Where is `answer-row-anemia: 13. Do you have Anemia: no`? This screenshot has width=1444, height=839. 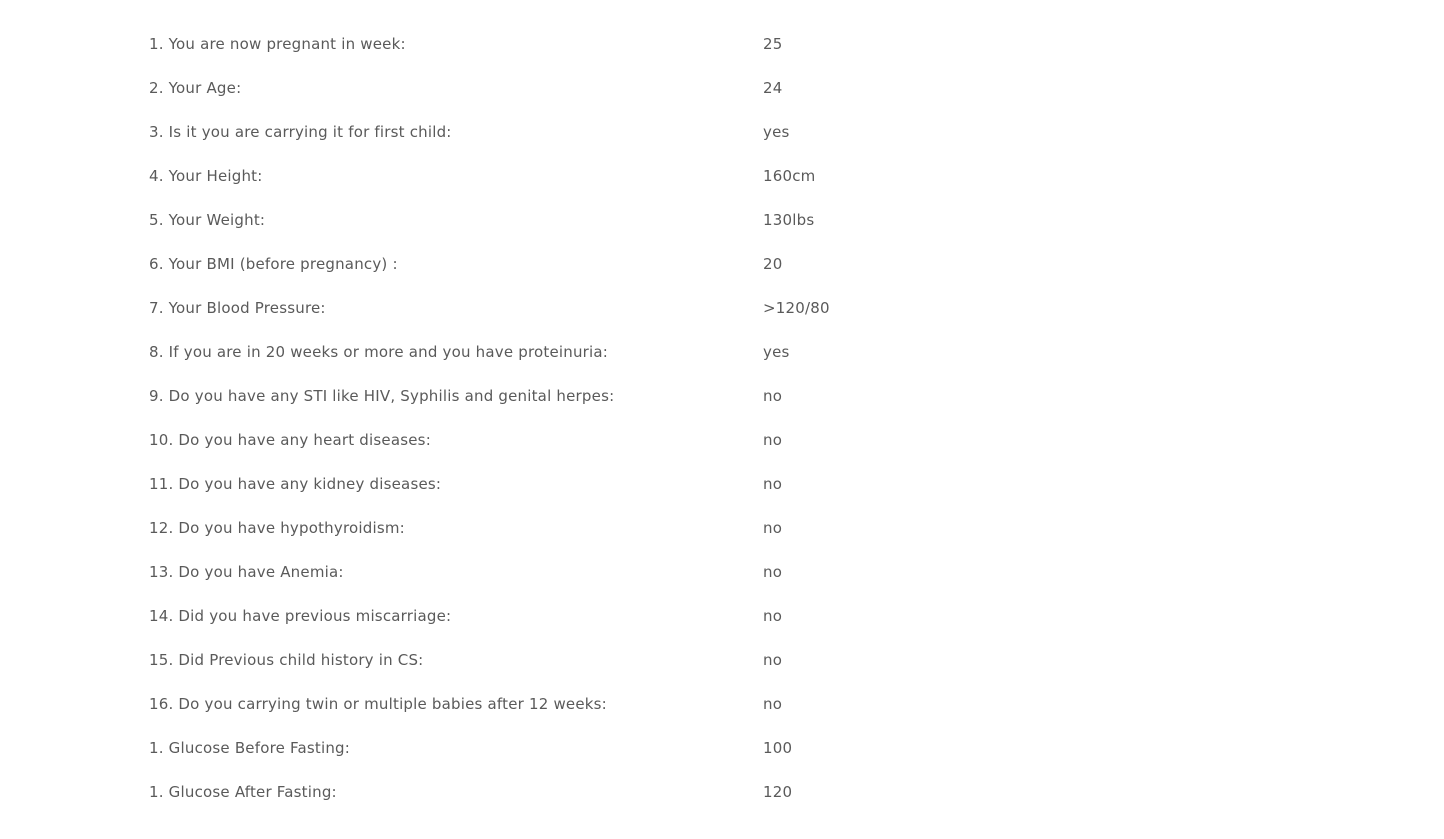
answer-row-anemia: 13. Do you have Anemia: no is located at coordinates (724, 572).